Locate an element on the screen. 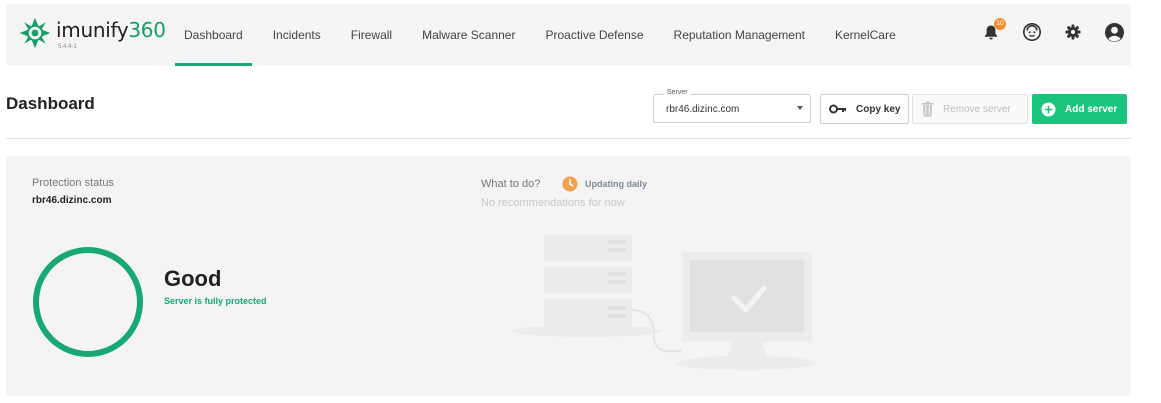 This screenshot has width=1161, height=403. remove-server-button: Remove server is located at coordinates (970, 109).